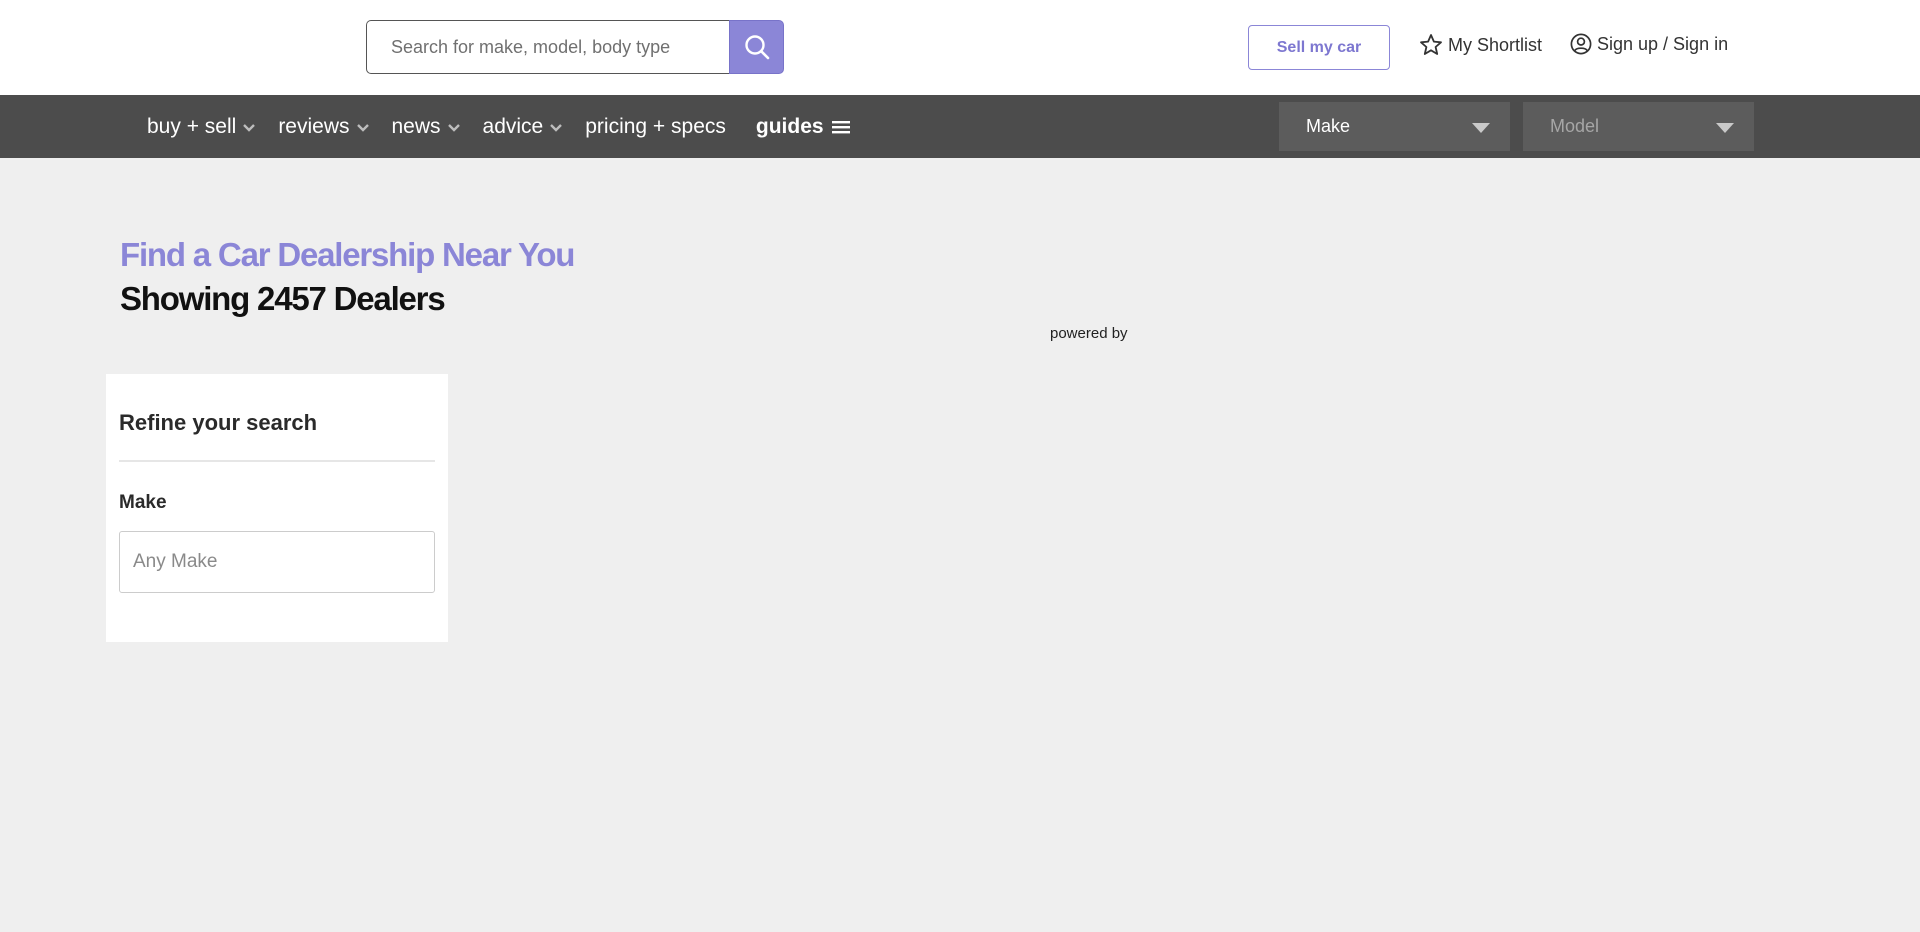  I want to click on nav-item-label: news, so click(416, 126).